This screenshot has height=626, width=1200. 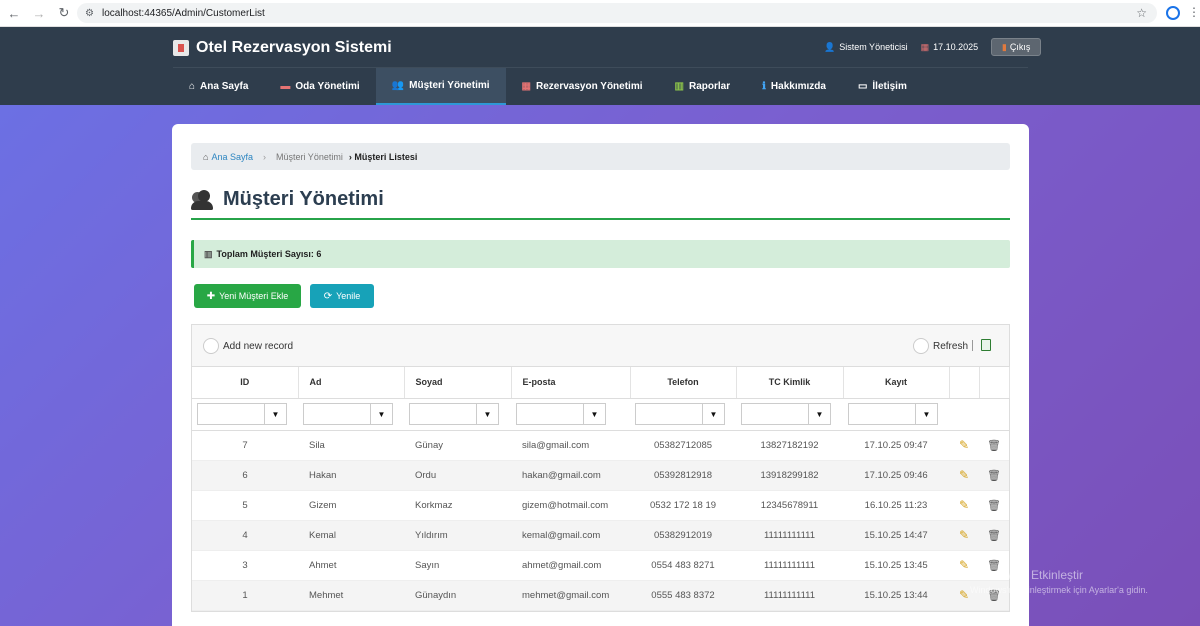 What do you see at coordinates (925, 46) in the screenshot?
I see `calendar-icon: ▦` at bounding box center [925, 46].